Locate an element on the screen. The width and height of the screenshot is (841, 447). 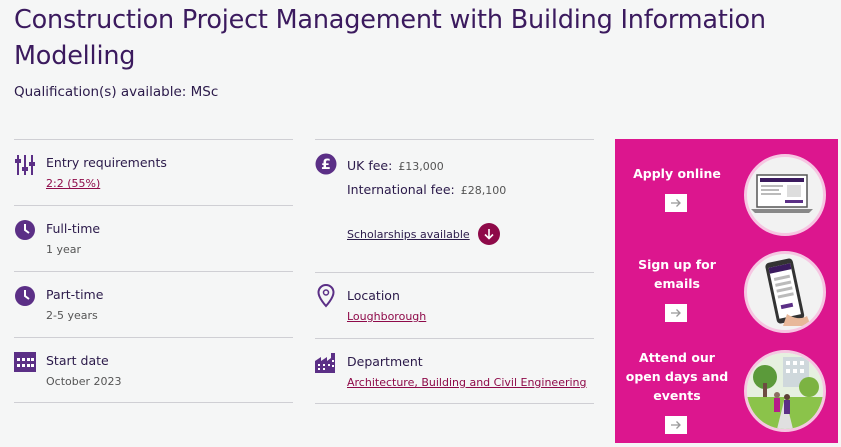
open-days-arrow-button is located at coordinates (676, 425).